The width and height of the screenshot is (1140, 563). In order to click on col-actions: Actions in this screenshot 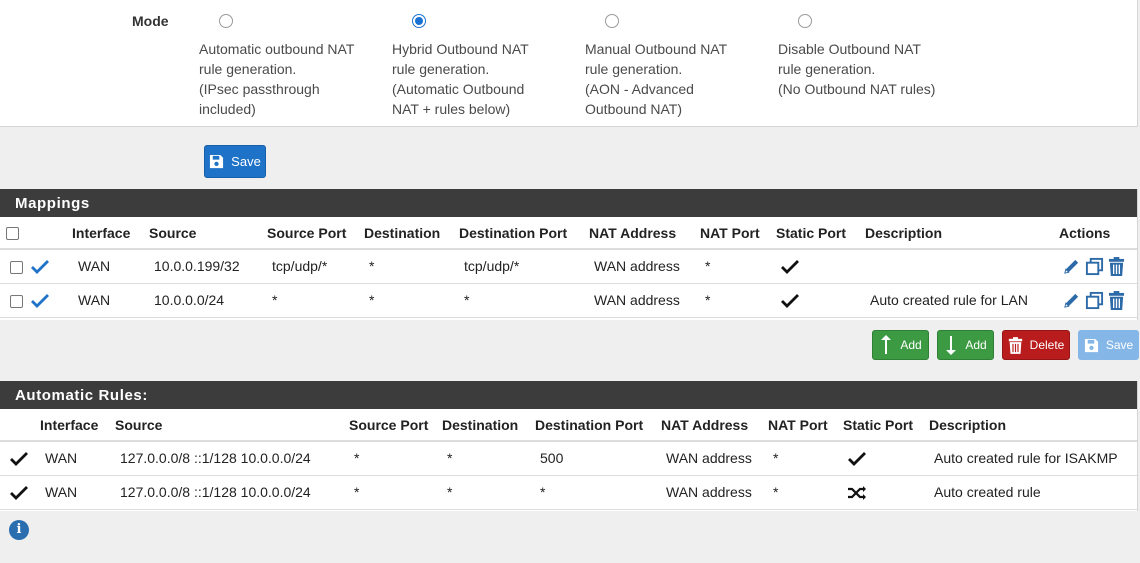, I will do `click(1098, 233)`.